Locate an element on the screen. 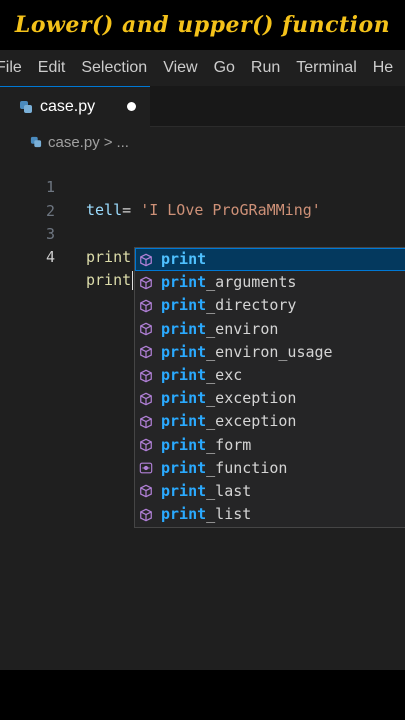 Image resolution: width=405 pixels, height=720 pixels. suggestion-item: print _environ is located at coordinates (270, 329).